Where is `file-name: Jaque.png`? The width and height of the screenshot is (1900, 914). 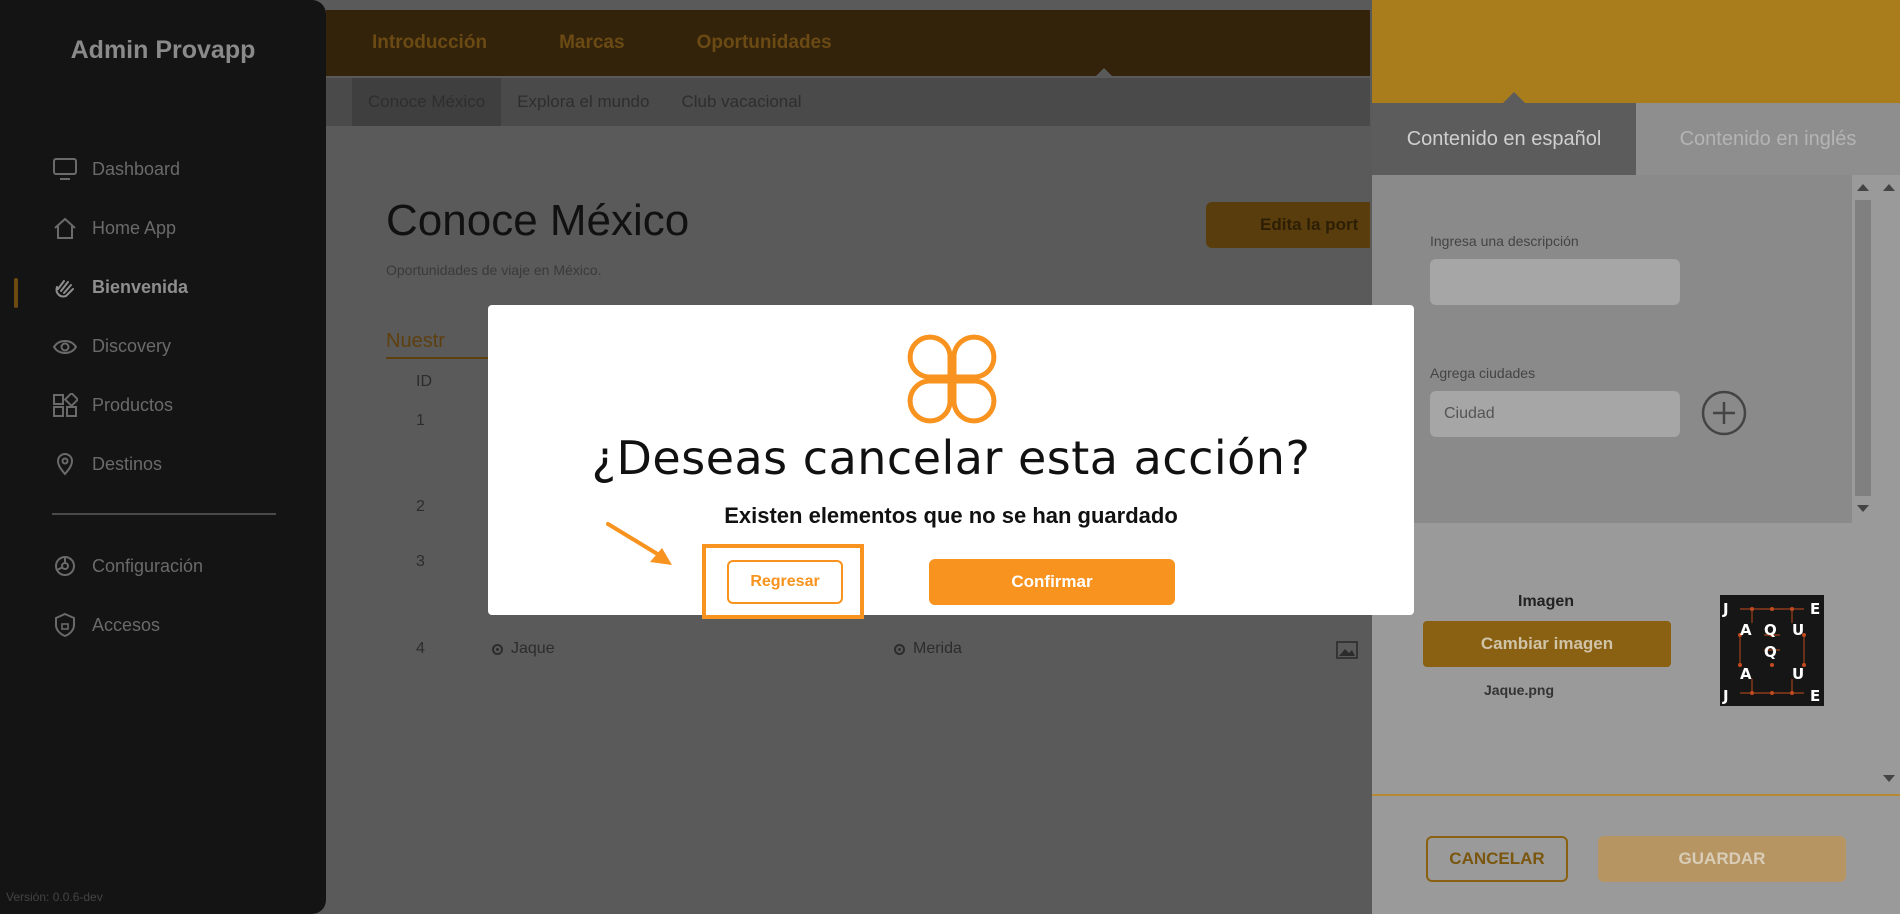 file-name: Jaque.png is located at coordinates (1519, 690).